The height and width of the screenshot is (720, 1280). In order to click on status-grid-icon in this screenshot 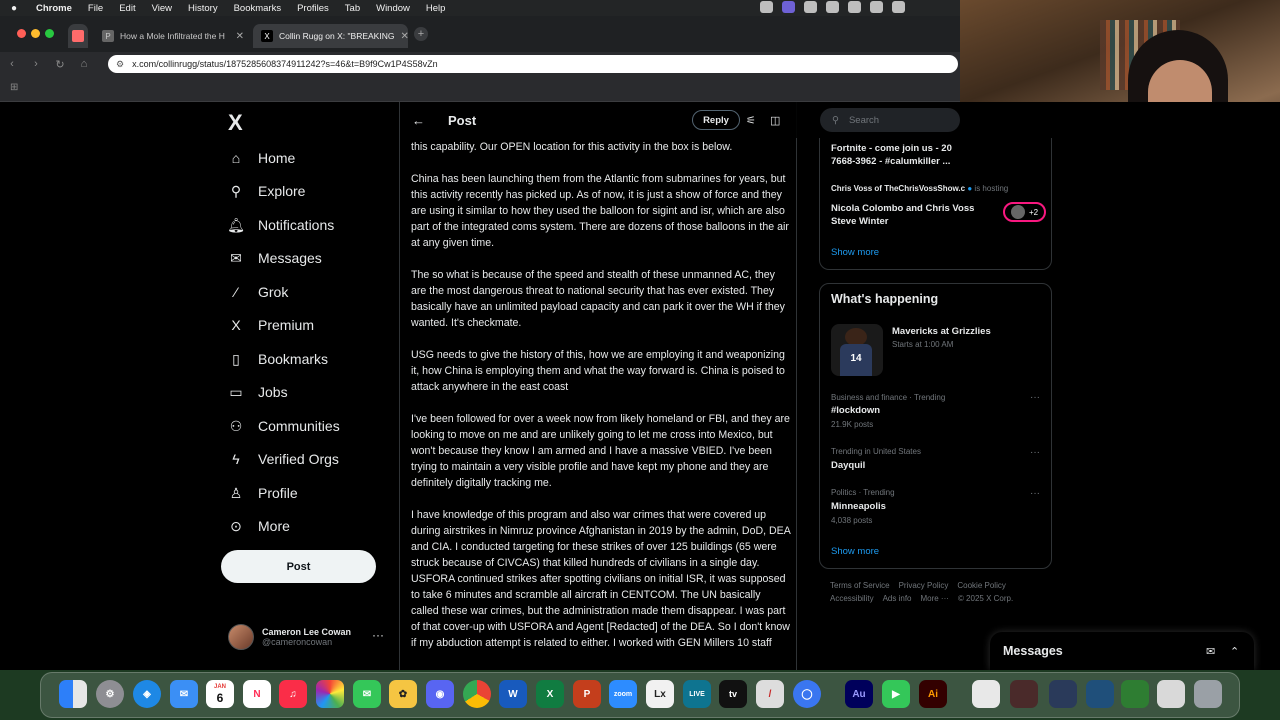, I will do `click(854, 7)`.